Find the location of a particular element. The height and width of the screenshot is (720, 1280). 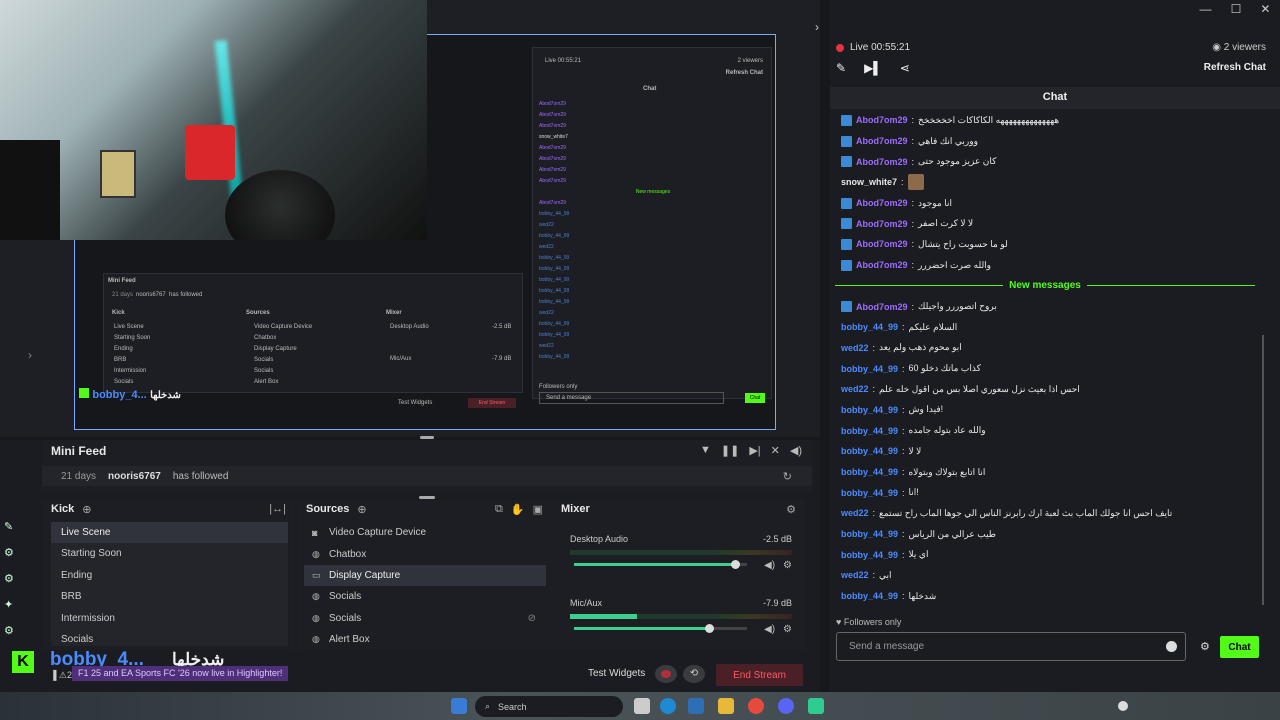

chat-message: bobby_44_99: السلام عليكم is located at coordinates (1045, 327).